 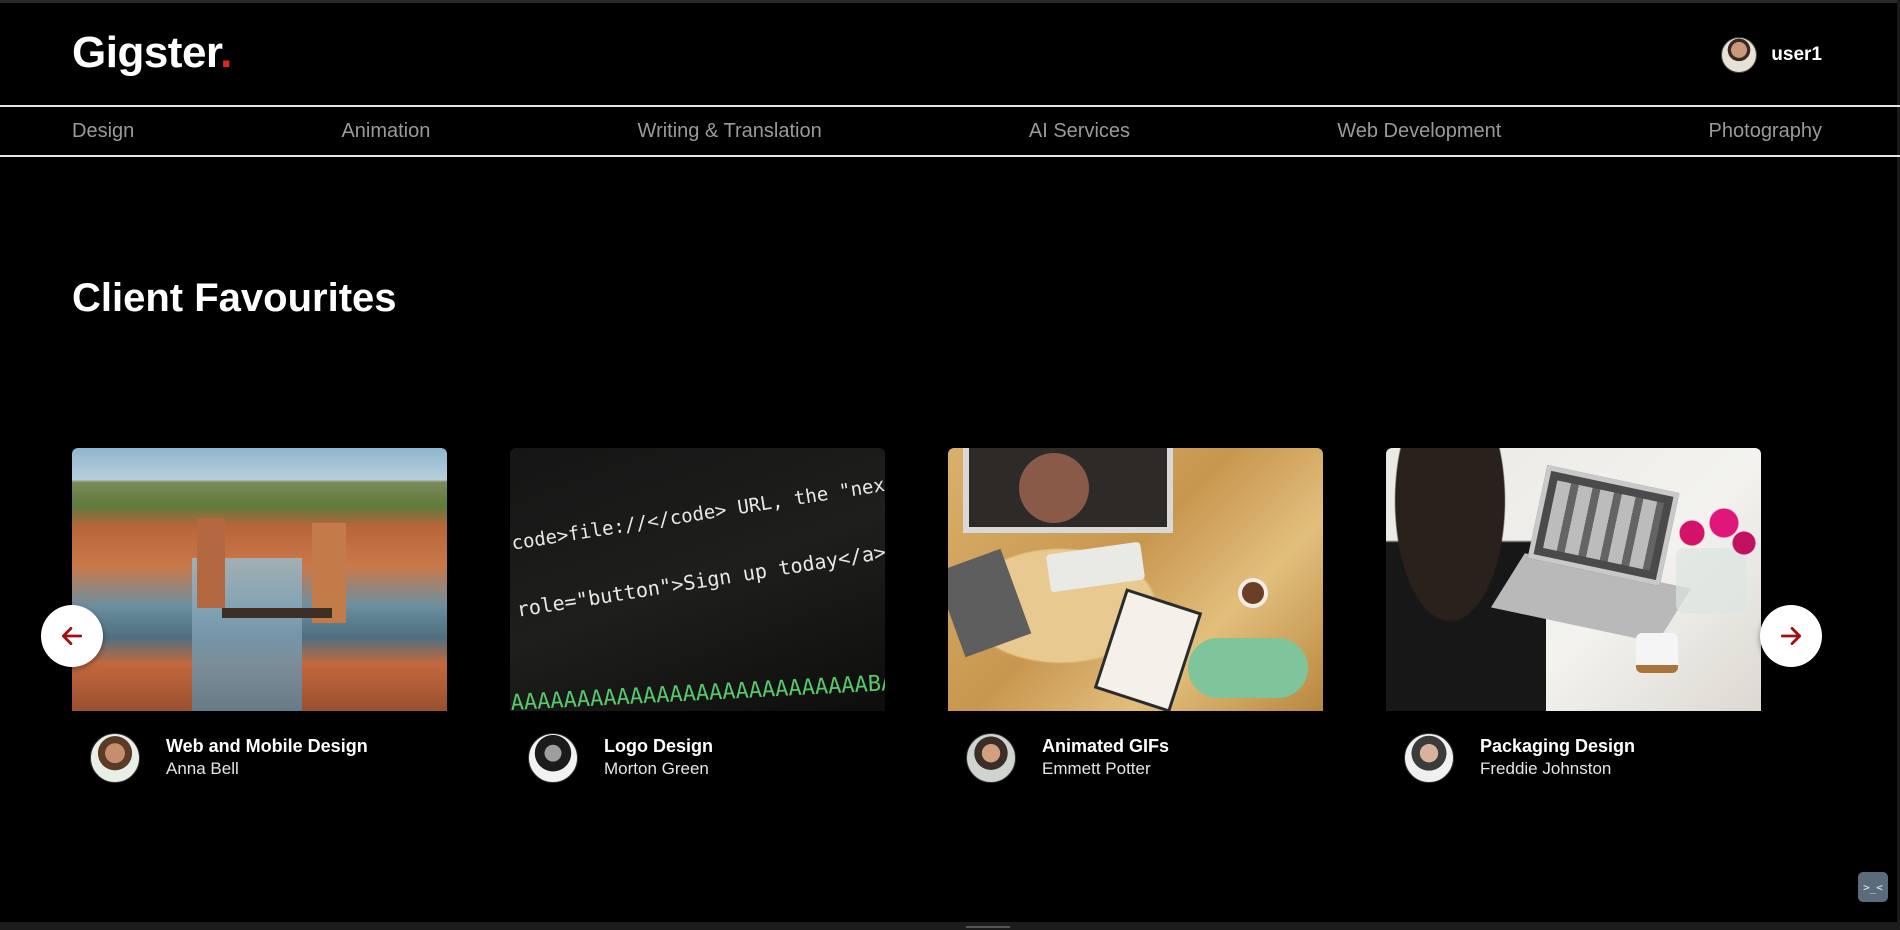 I want to click on gig-title: Packaging Design, so click(x=1557, y=746).